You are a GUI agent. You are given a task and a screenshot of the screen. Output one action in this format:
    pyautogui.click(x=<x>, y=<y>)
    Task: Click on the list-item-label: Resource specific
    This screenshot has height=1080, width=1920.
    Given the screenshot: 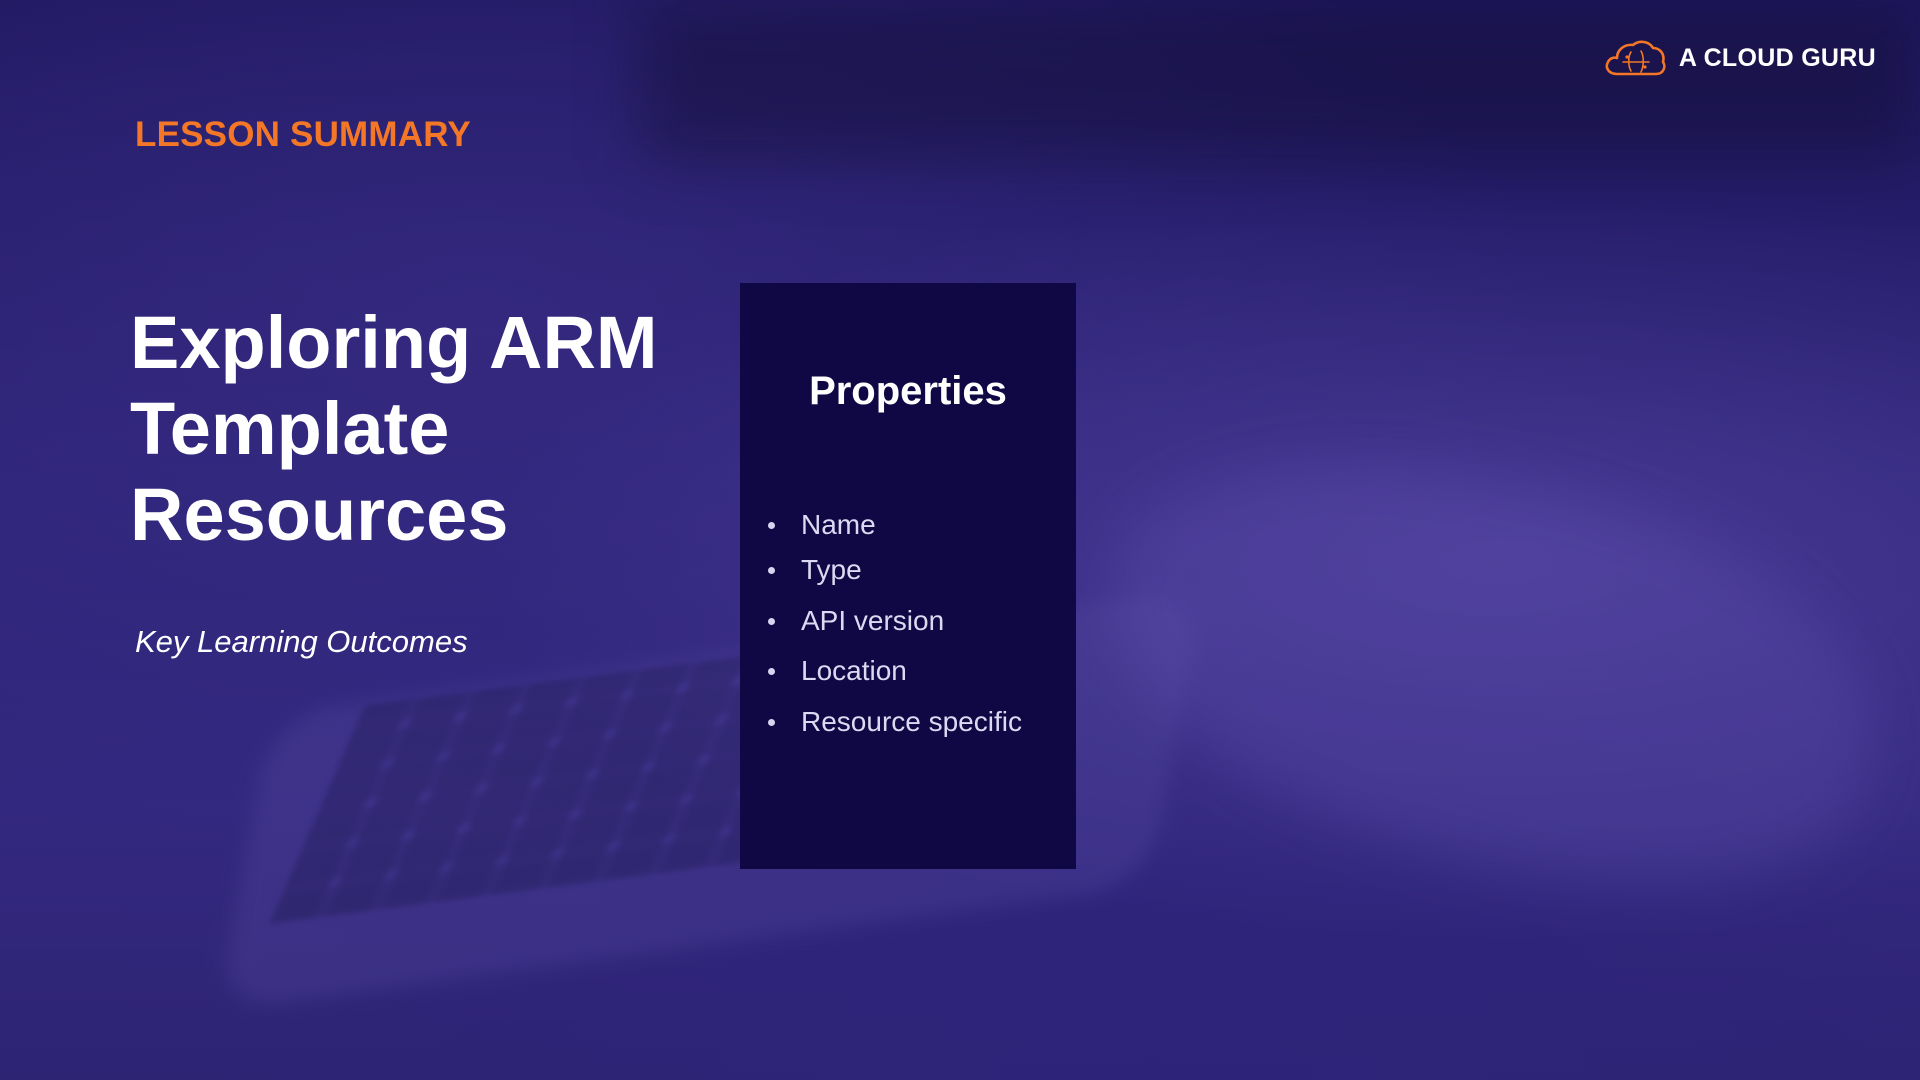 What is the action you would take?
    pyautogui.click(x=911, y=721)
    